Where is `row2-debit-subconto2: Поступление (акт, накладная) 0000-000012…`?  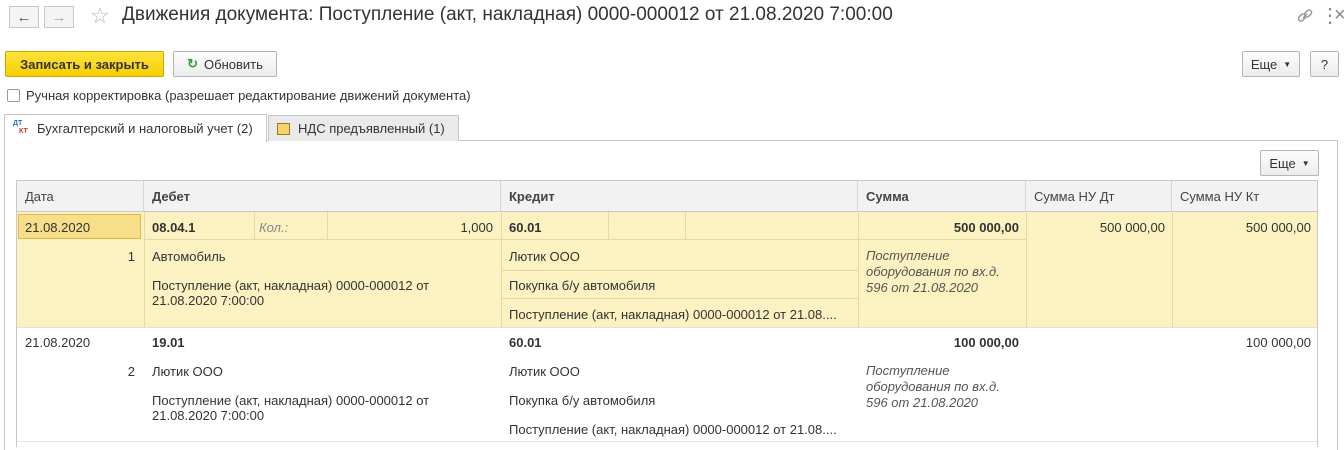 row2-debit-subconto2: Поступление (акт, накладная) 0000-000012… is located at coordinates (291, 408).